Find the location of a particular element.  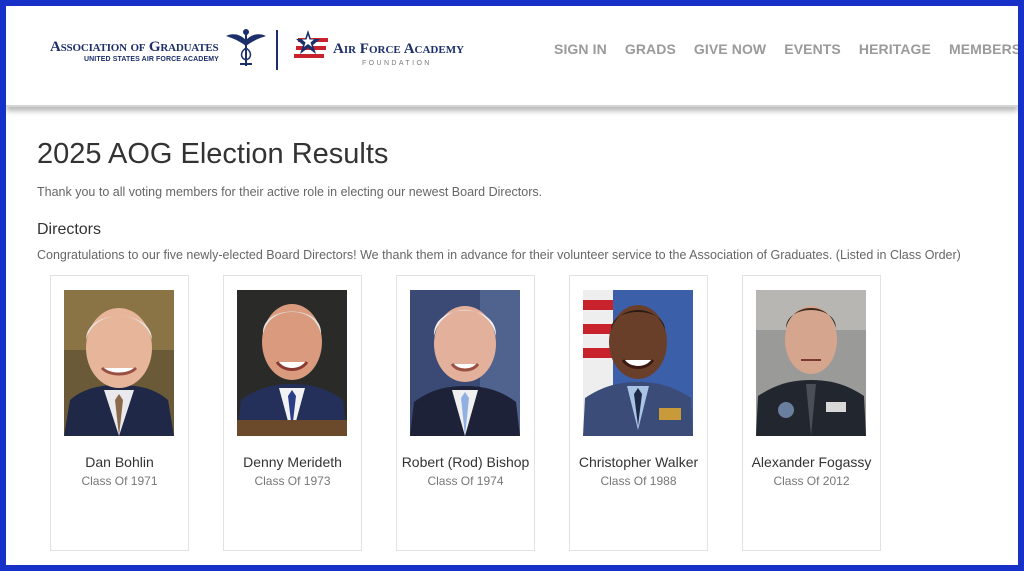

director-card: Dan Bohlin Class Of 1971 is located at coordinates (119, 413).